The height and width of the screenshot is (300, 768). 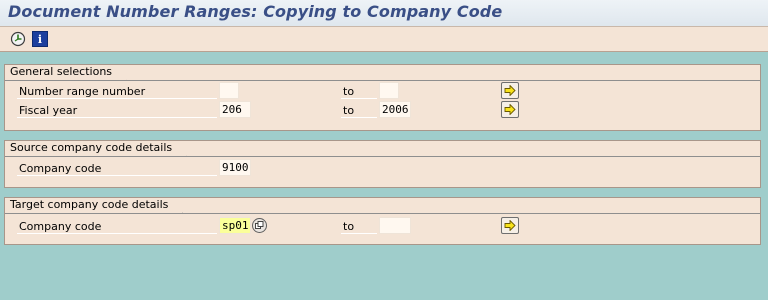 I want to click on number-range-multiple-selection-button, so click(x=510, y=90).